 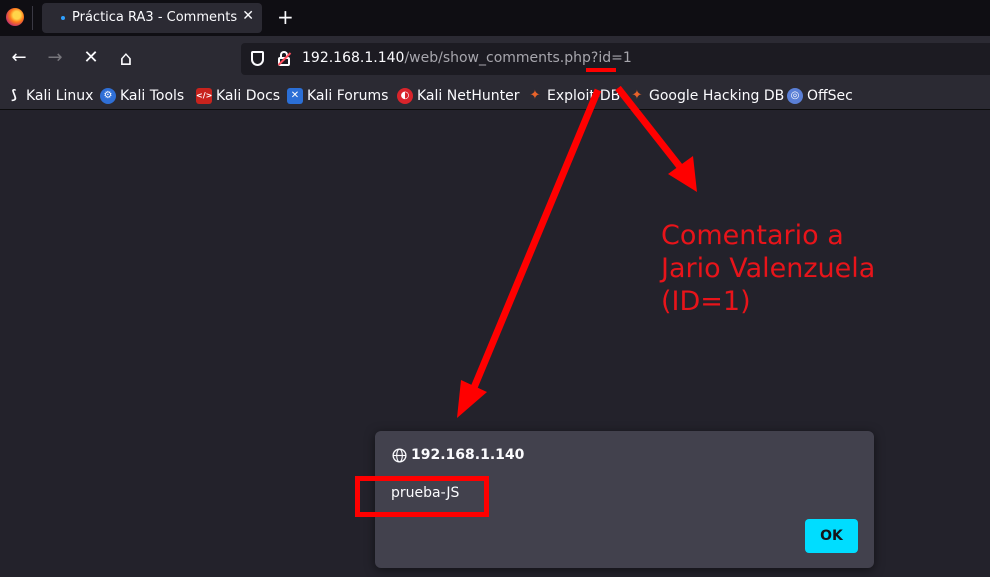 What do you see at coordinates (14, 96) in the screenshot?
I see `kali-dragon-icon: ⟆` at bounding box center [14, 96].